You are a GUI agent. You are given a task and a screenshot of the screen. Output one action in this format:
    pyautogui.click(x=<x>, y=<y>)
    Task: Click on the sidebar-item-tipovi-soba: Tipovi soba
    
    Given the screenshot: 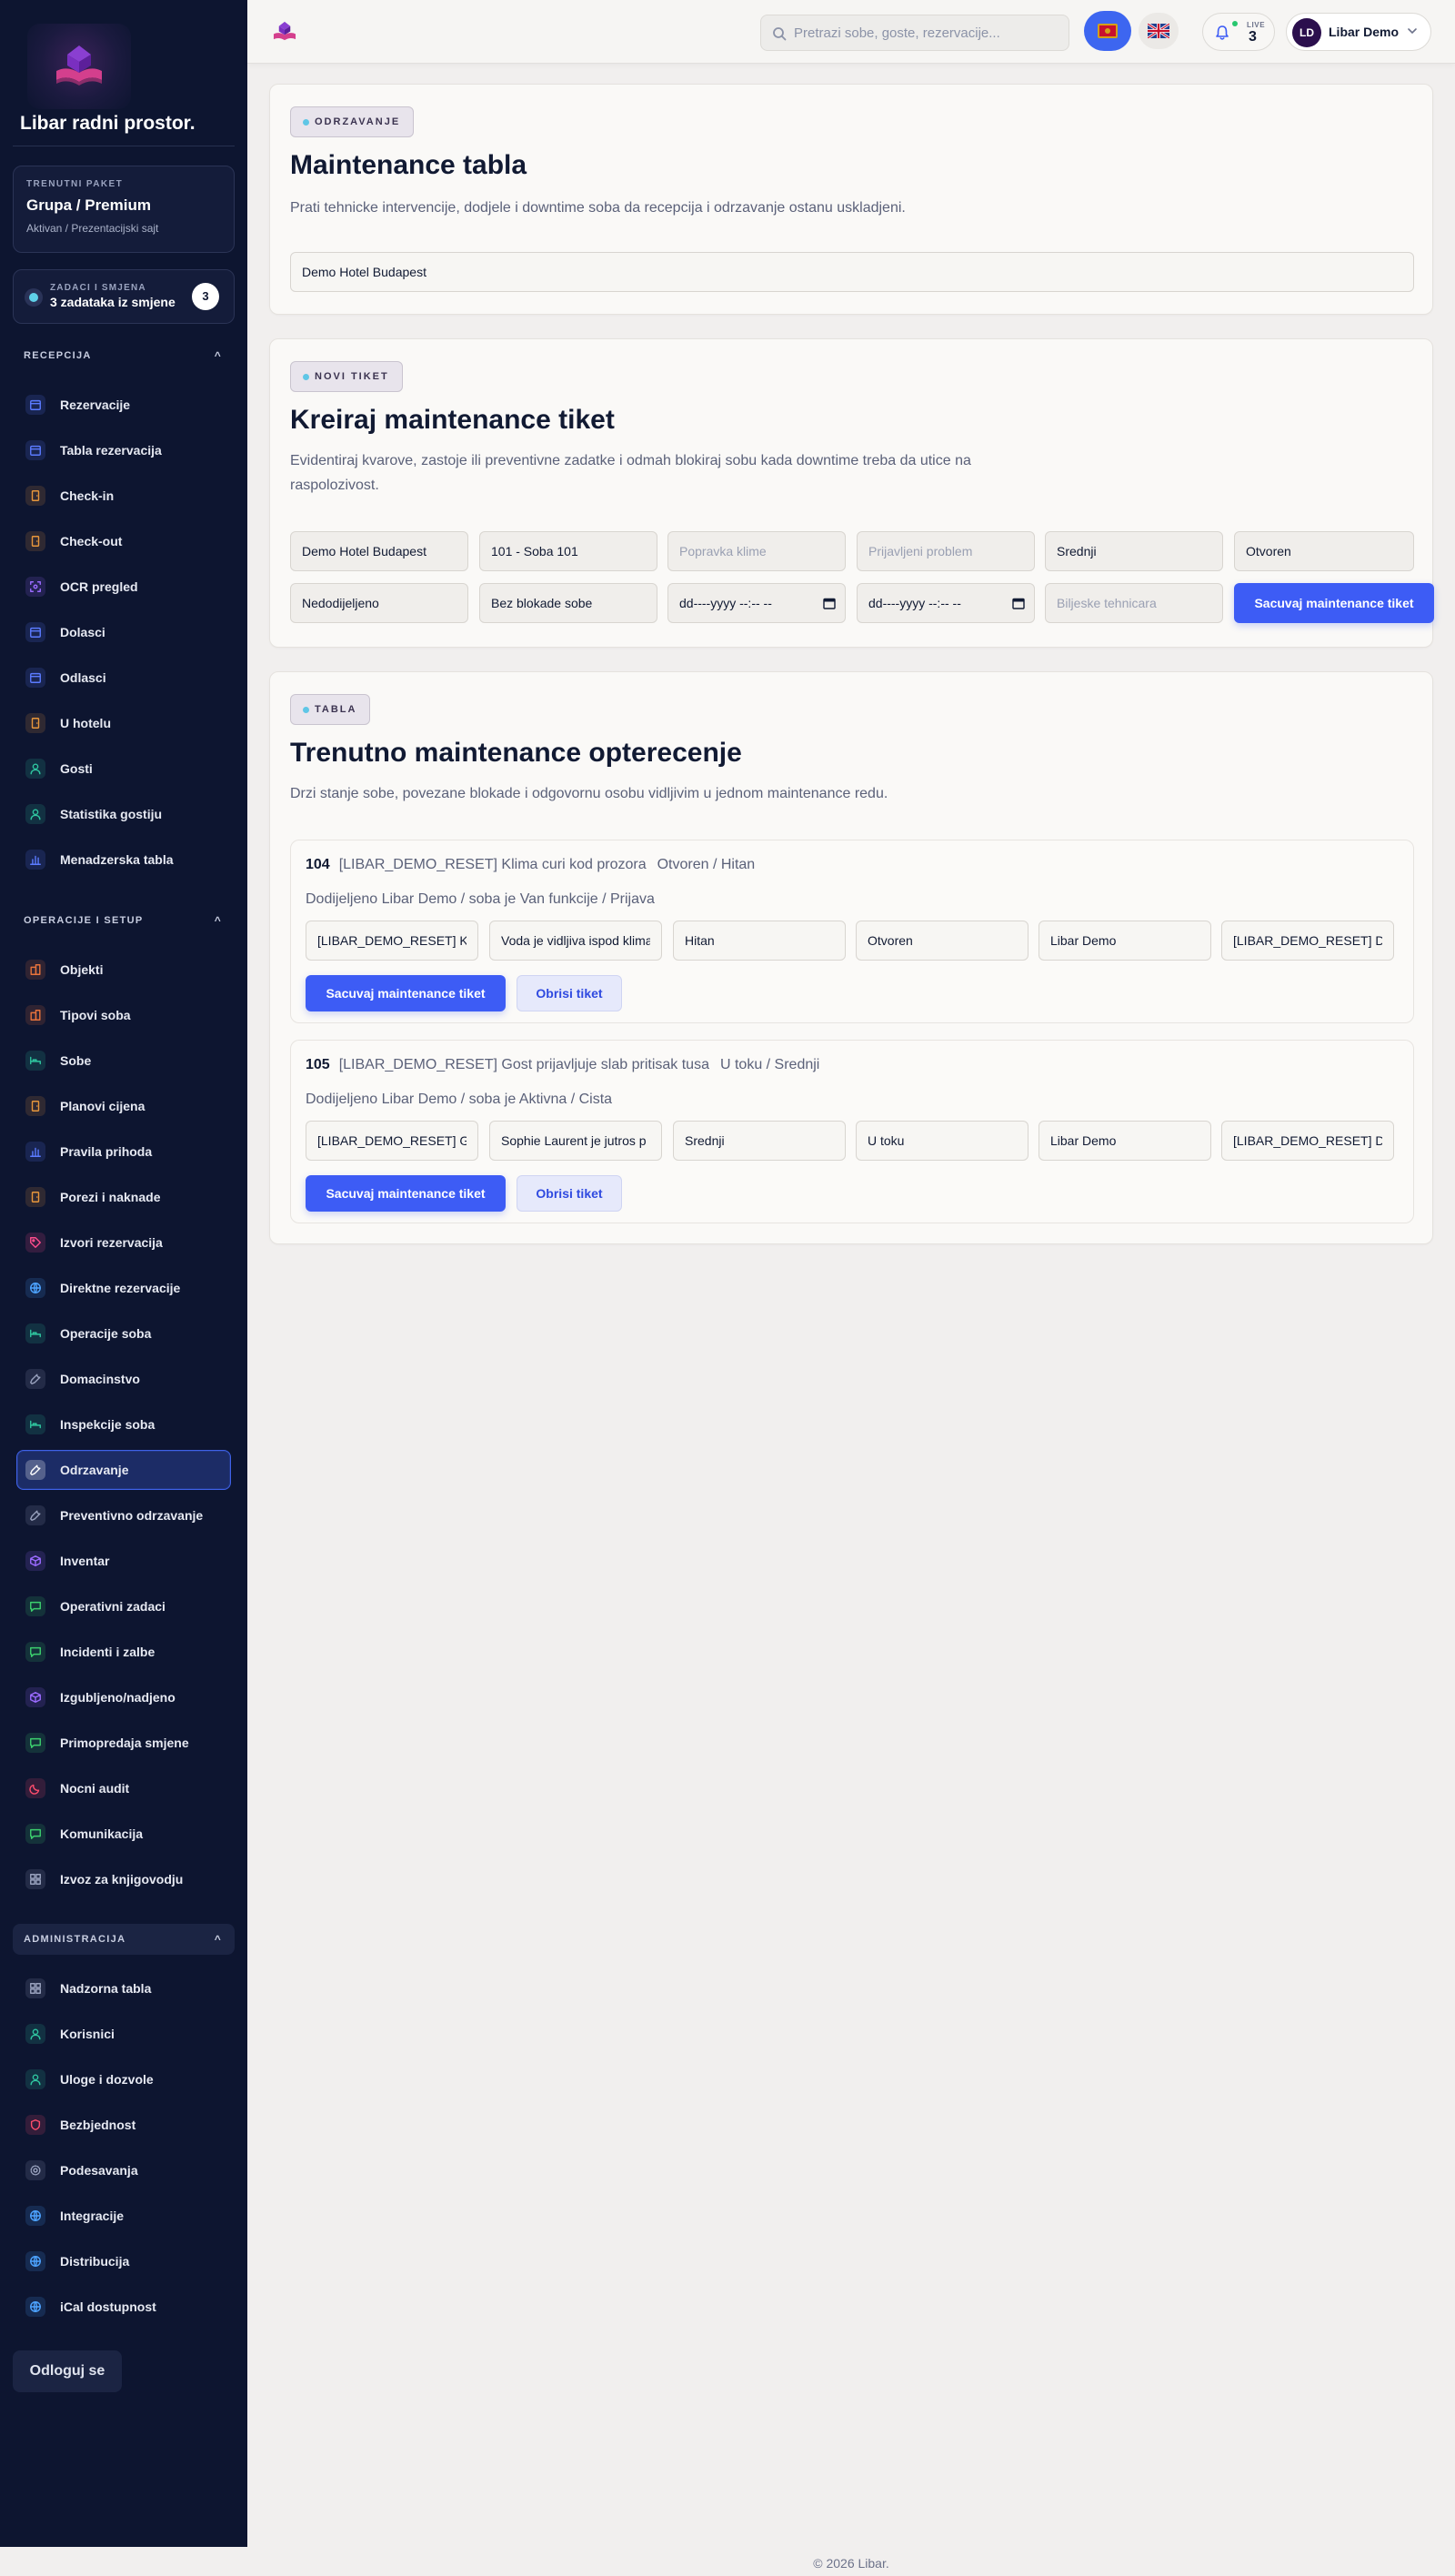 What is the action you would take?
    pyautogui.click(x=123, y=1015)
    